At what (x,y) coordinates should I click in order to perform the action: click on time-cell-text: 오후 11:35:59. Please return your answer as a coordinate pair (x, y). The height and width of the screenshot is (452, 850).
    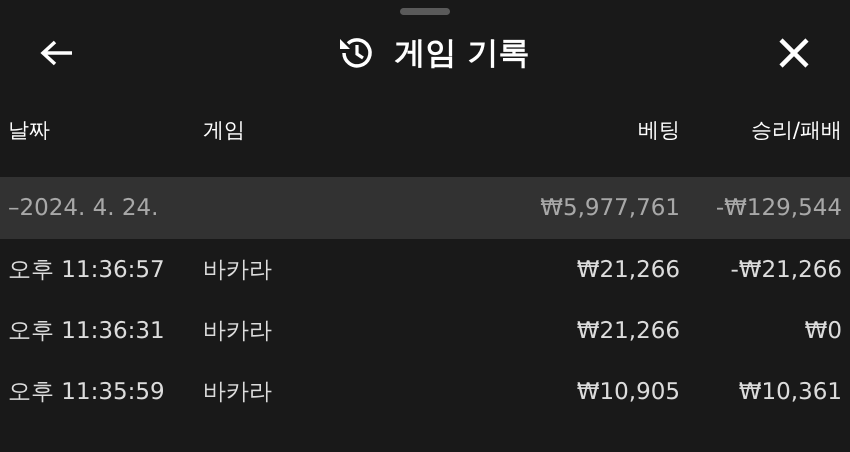
    Looking at the image, I should click on (87, 392).